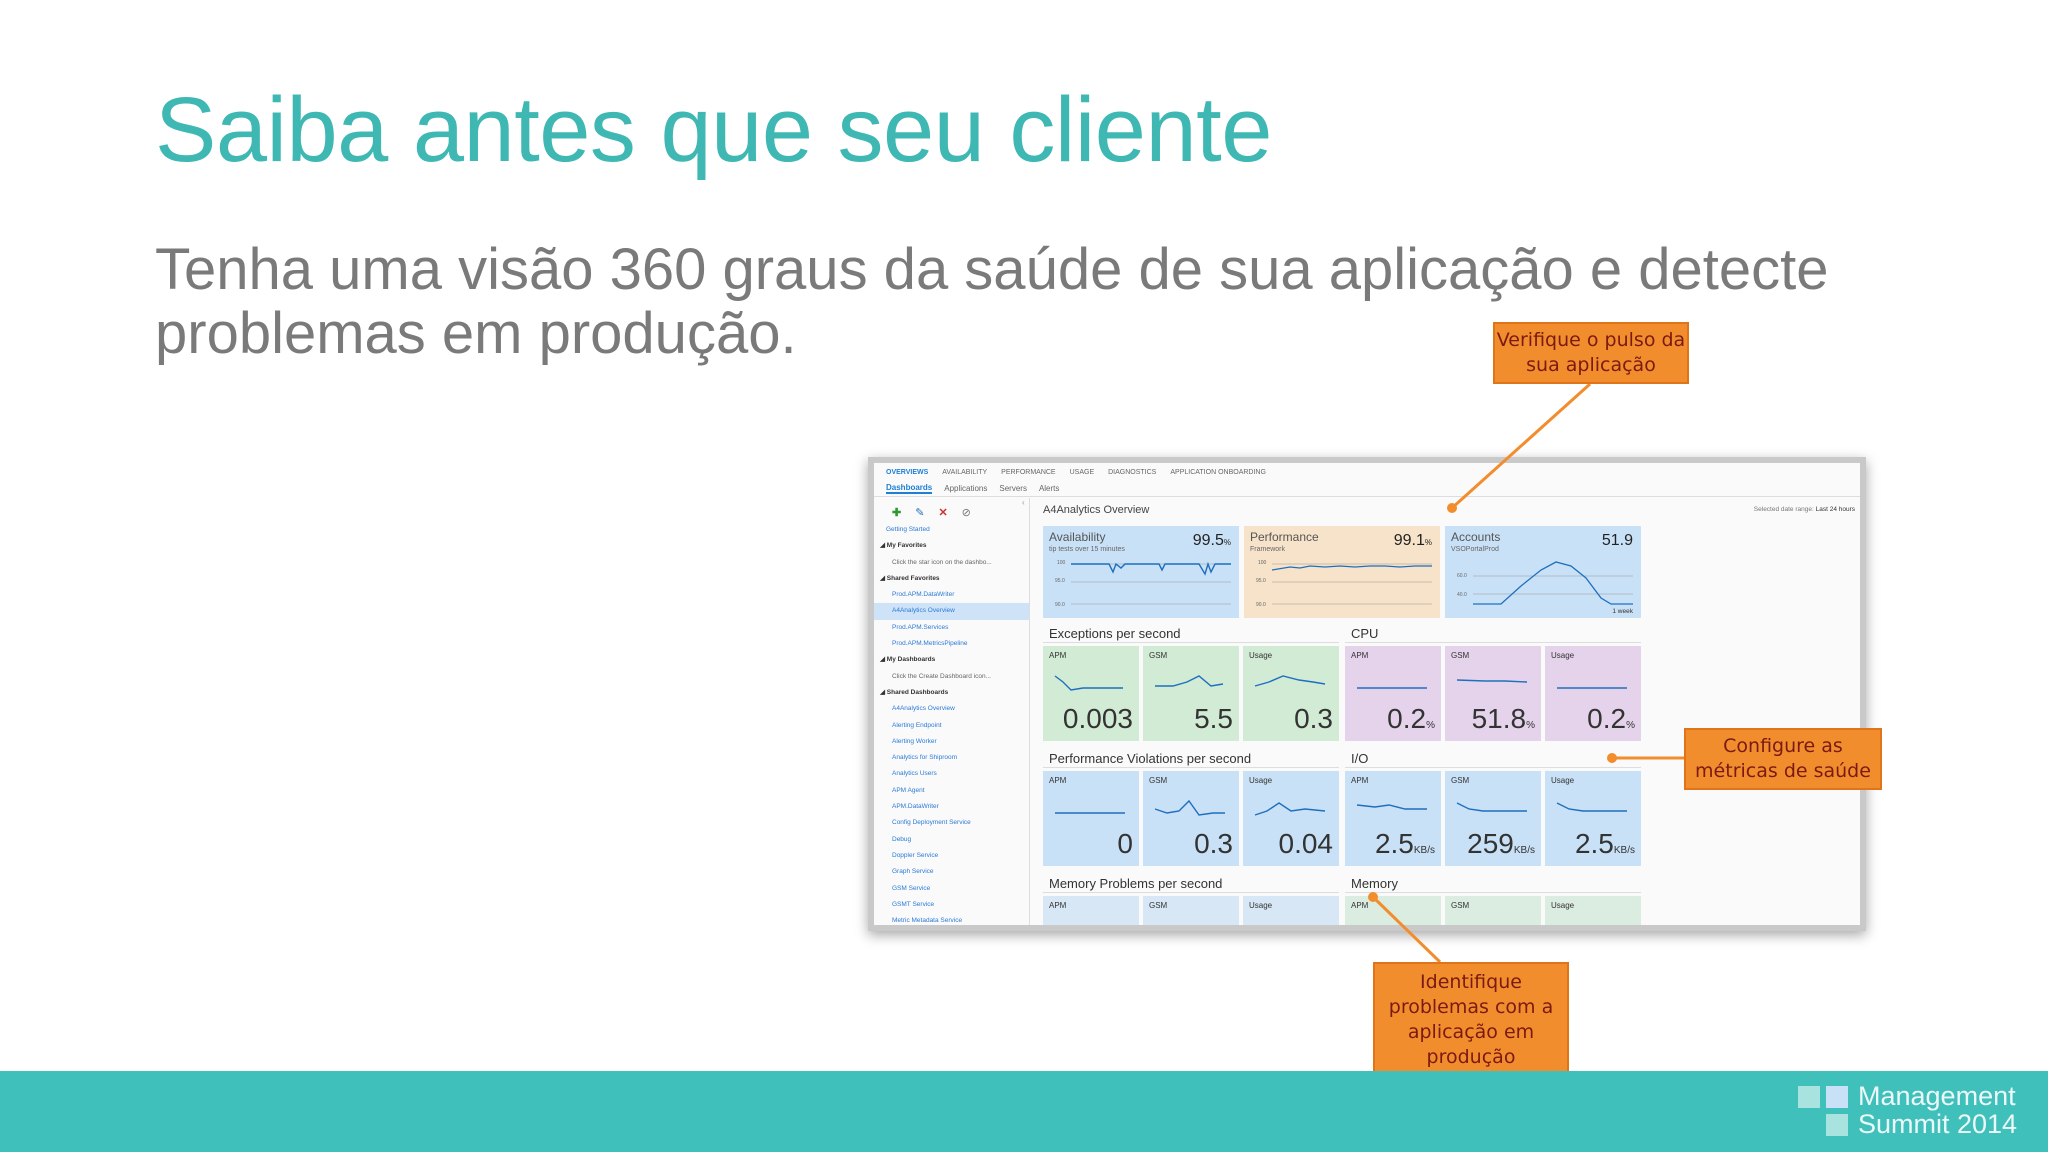 This screenshot has height=1152, width=2048. Describe the element at coordinates (1783, 759) in the screenshot. I see `callout-metrics: Configure as métricas de saúde` at that location.